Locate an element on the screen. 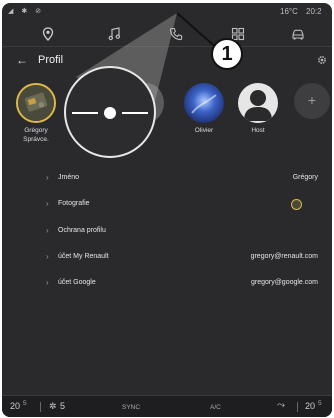 The height and width of the screenshot is (418, 334). callout-beam is located at coordinates (148, 66).